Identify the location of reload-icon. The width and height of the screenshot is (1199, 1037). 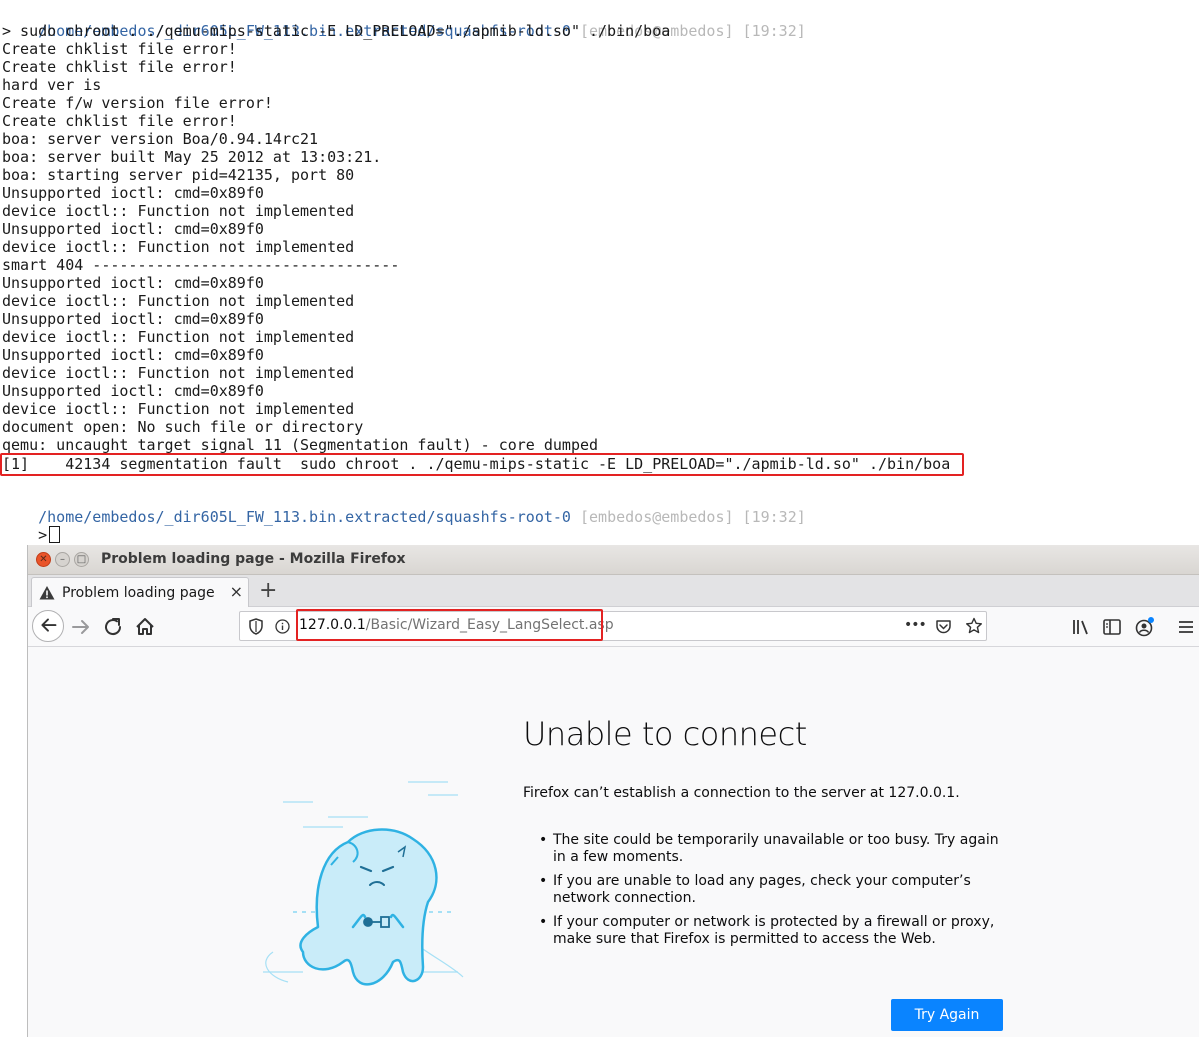
(113, 627).